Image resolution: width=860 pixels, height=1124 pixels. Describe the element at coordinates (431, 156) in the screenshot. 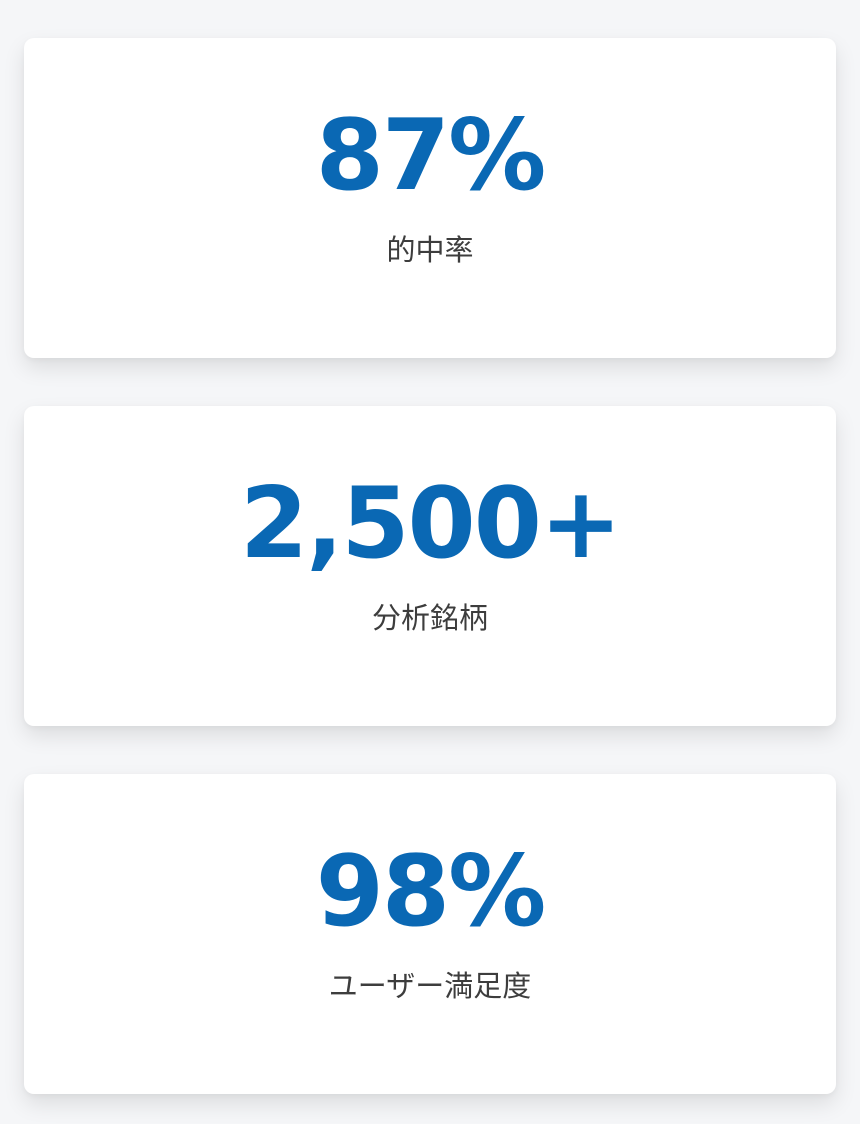

I see `stat-value: 87%` at that location.